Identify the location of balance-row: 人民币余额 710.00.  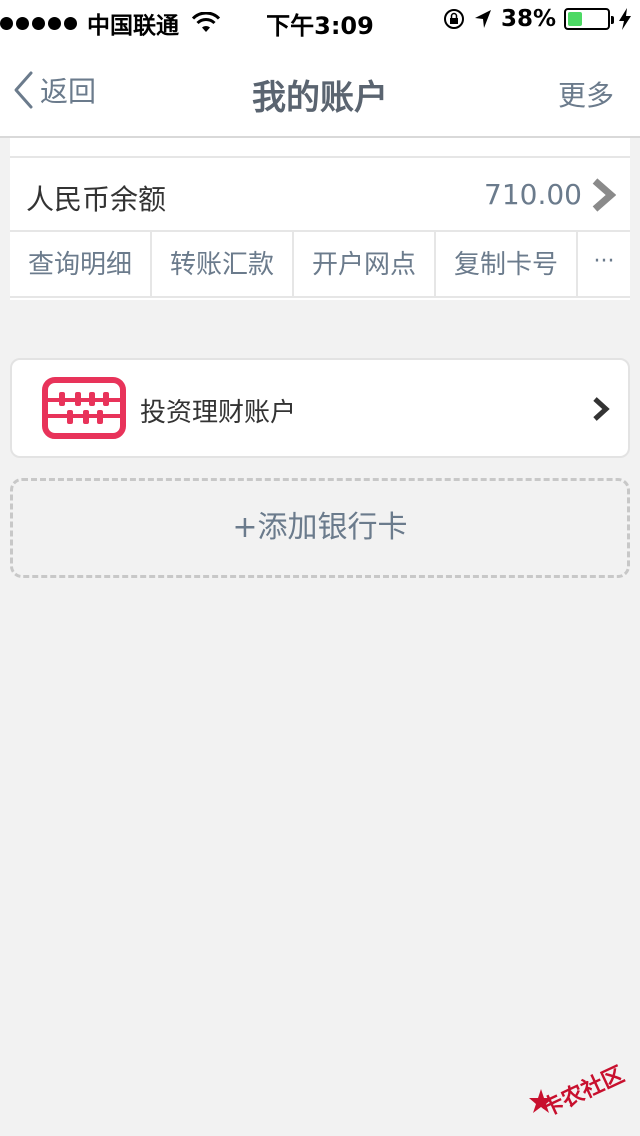
(320, 195).